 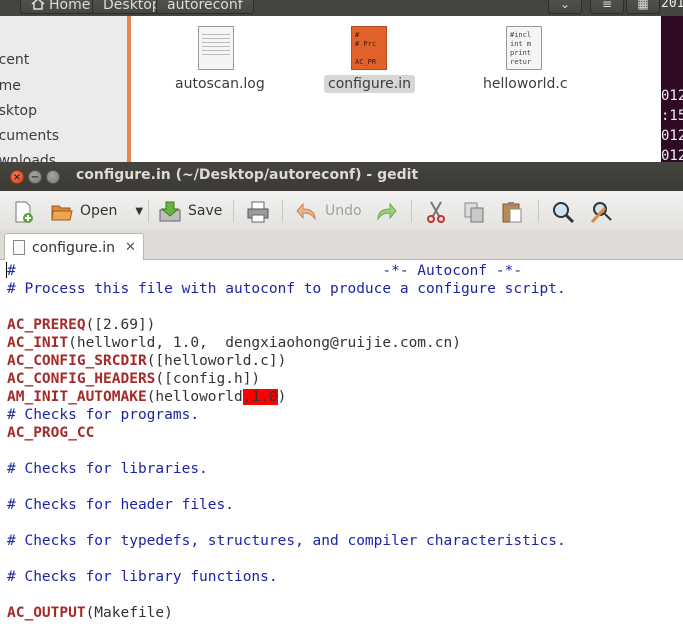 I want to click on file-name: configure.in, so click(x=369, y=84).